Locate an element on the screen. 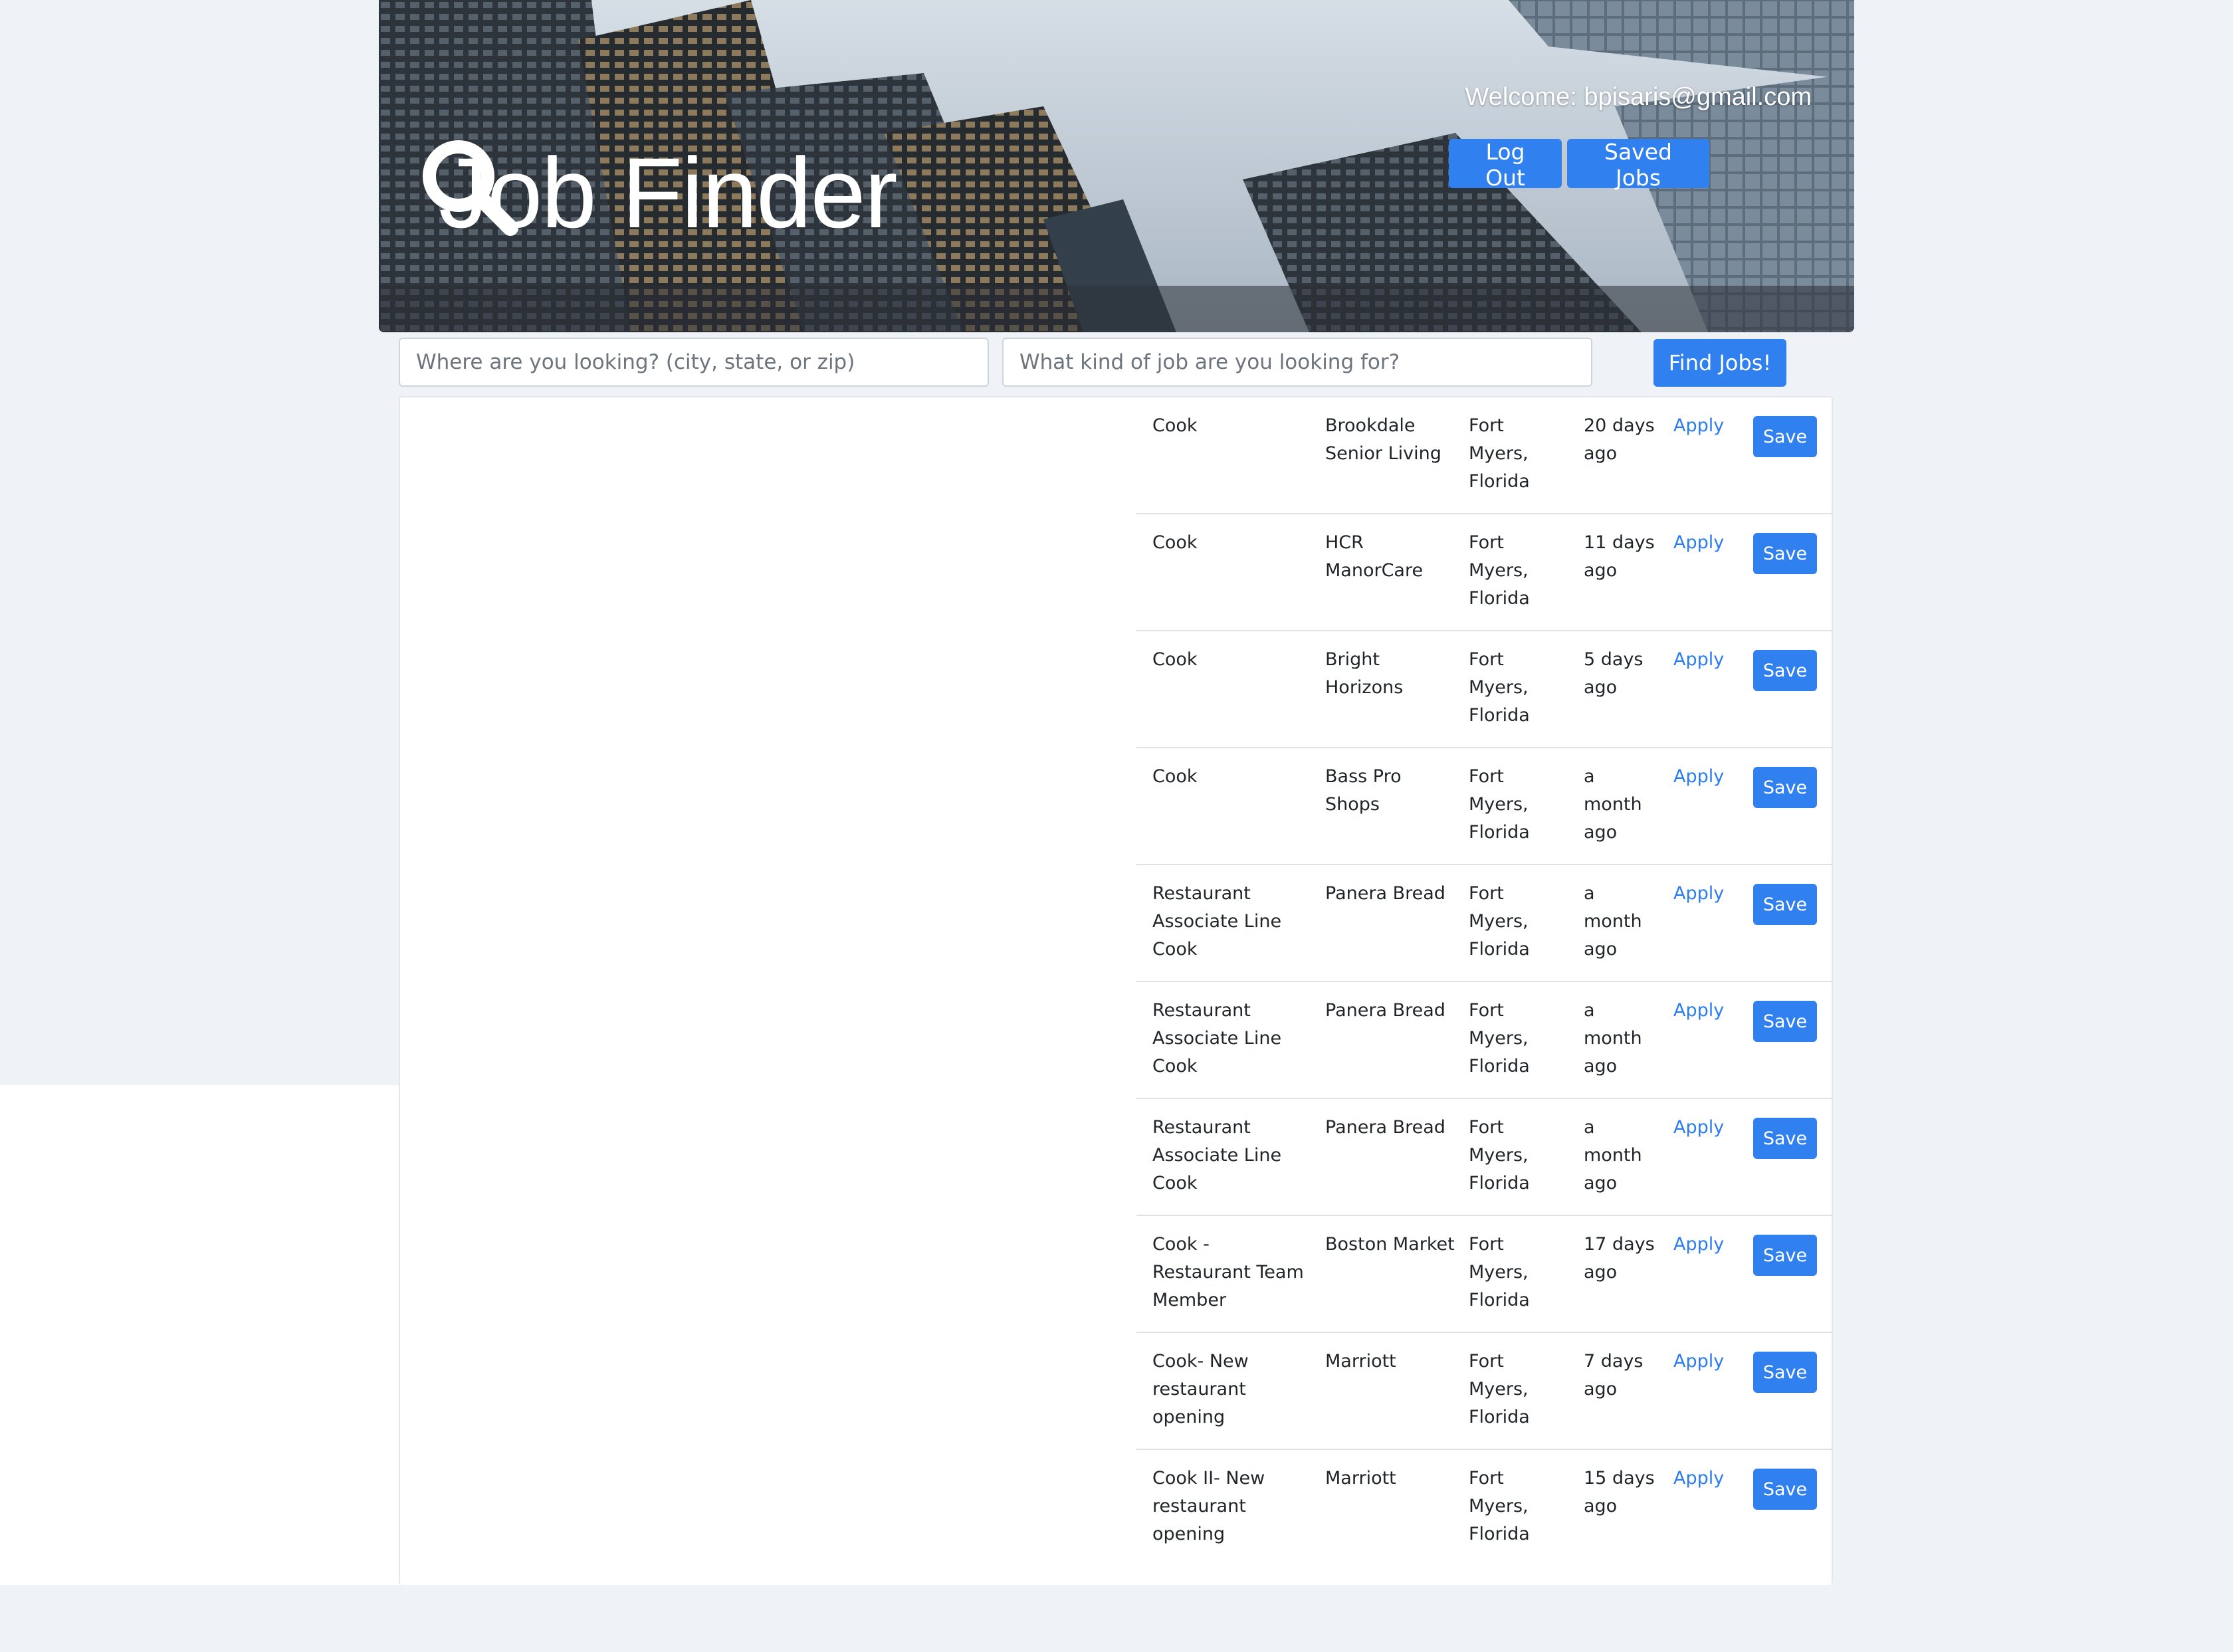  map-area is located at coordinates (768, 741).